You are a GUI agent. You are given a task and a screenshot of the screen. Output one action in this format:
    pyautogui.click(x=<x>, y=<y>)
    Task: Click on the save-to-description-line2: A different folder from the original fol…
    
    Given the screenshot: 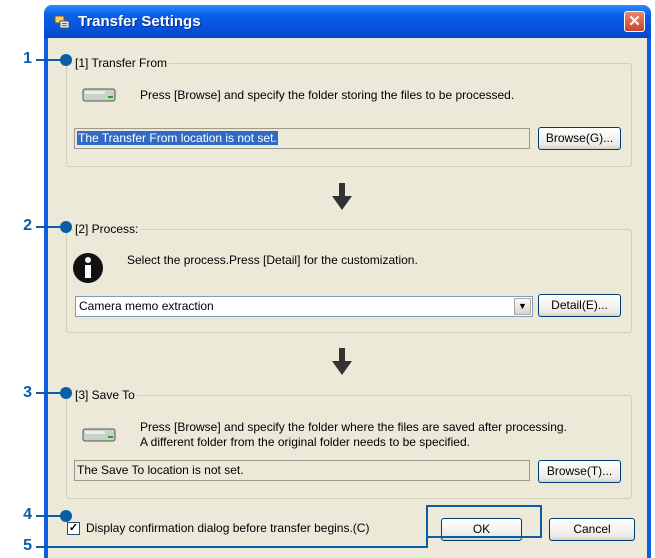 What is the action you would take?
    pyautogui.click(x=305, y=442)
    